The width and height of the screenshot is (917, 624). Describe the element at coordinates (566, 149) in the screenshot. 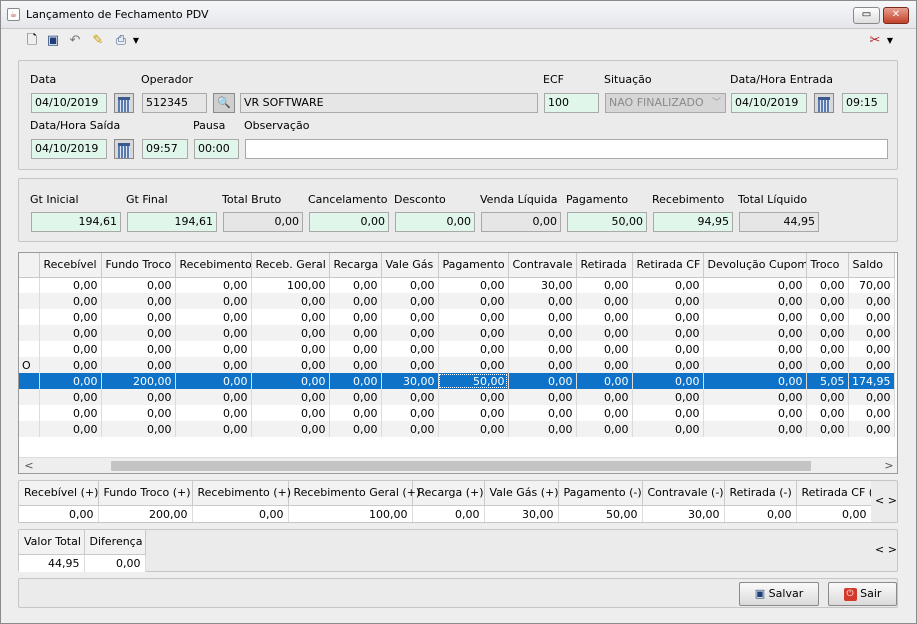

I see `observacao-field` at that location.